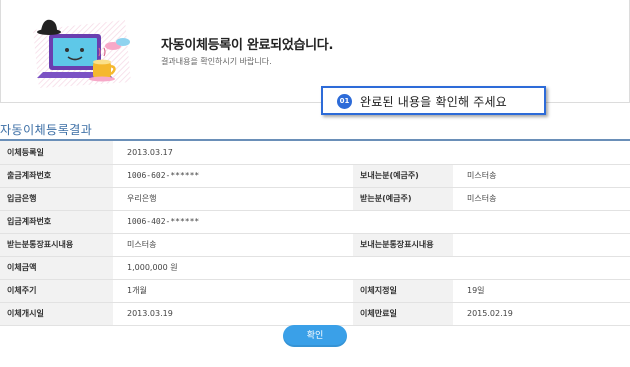 The height and width of the screenshot is (367, 630). I want to click on table-row: 이체금액 1,000,000 원, so click(315, 268).